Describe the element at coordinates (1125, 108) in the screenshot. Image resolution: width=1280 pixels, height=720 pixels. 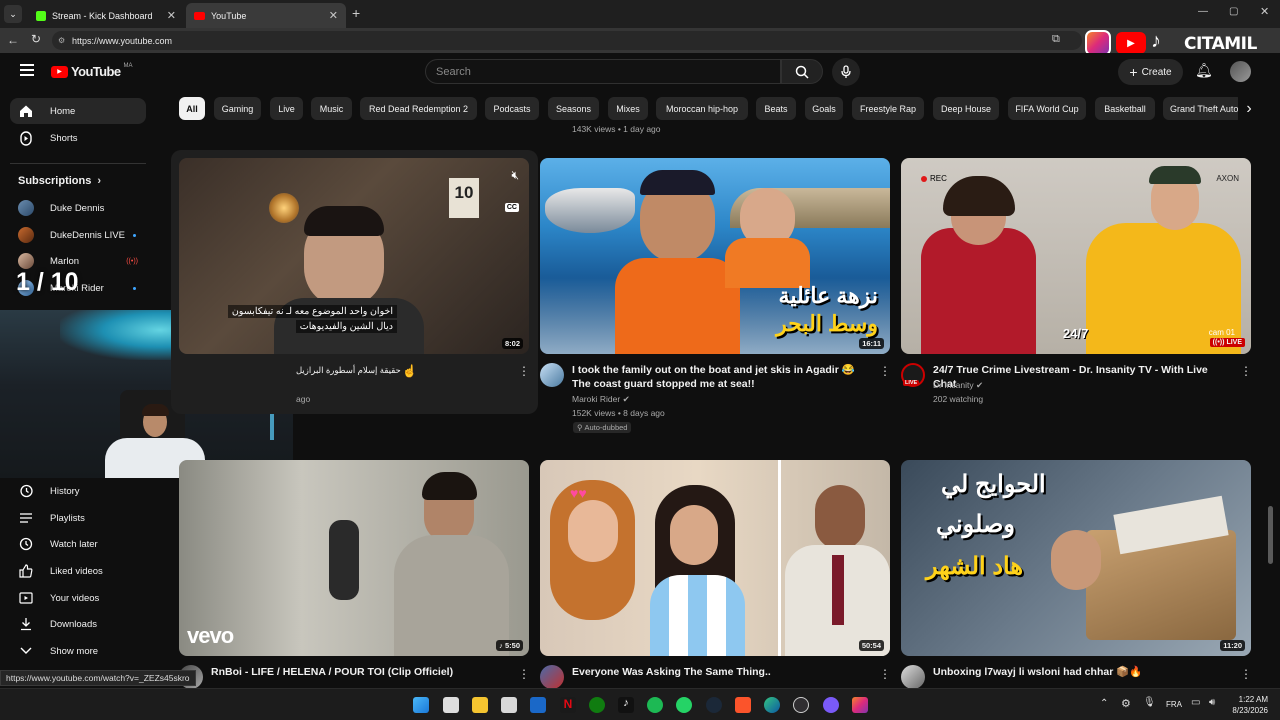
I see `chip-basketball: Basketball` at that location.